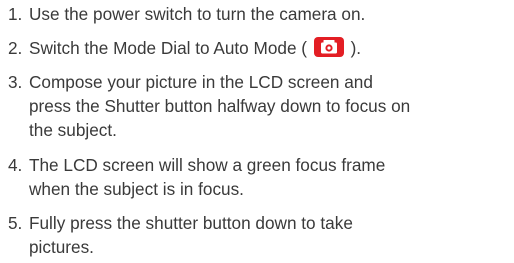 The image size is (514, 263). What do you see at coordinates (136, 189) in the screenshot?
I see `step-line: when the subject is in focus.` at bounding box center [136, 189].